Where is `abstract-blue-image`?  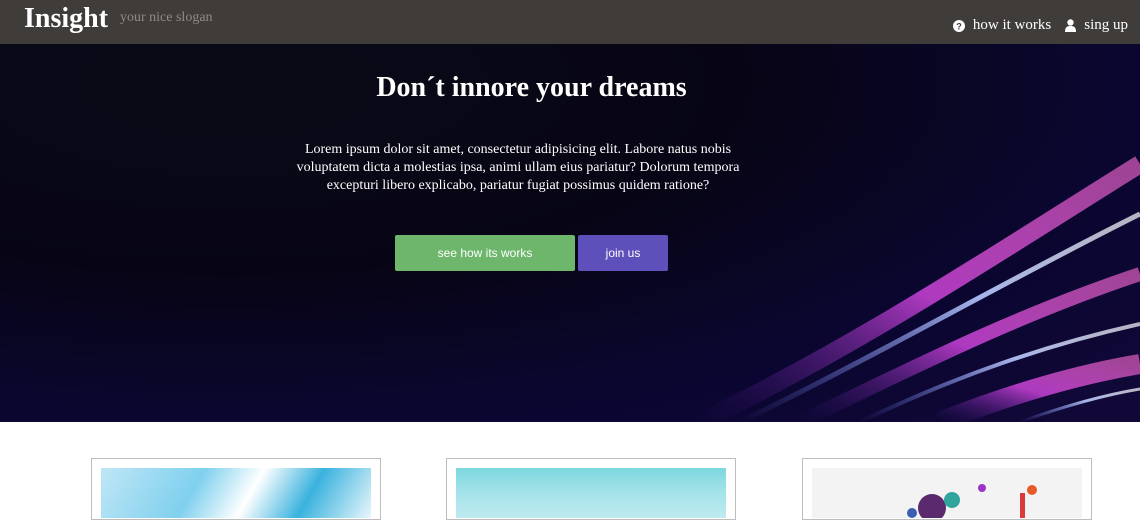
abstract-blue-image is located at coordinates (236, 493).